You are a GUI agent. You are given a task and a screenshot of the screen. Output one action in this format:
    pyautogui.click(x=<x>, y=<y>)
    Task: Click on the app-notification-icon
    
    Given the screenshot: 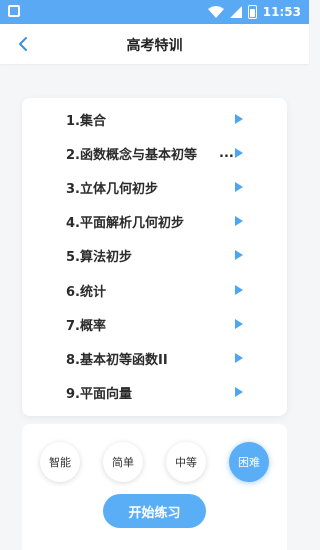 What is the action you would take?
    pyautogui.click(x=14, y=11)
    